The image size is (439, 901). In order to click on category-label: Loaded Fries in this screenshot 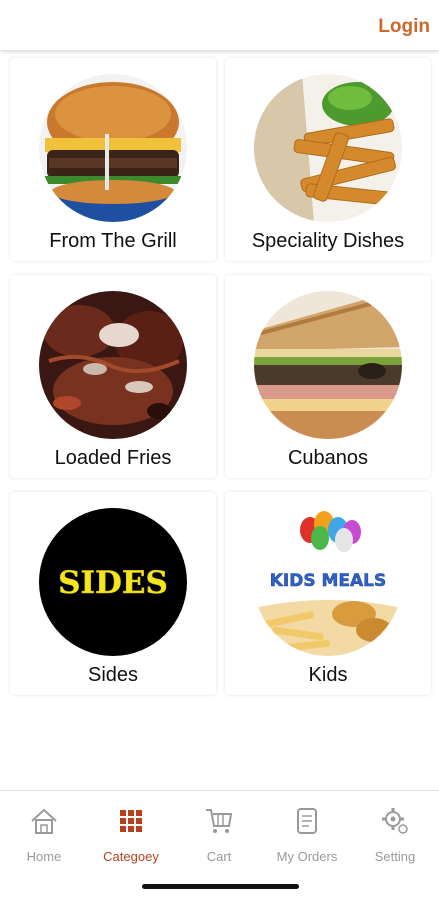, I will do `click(113, 458)`.